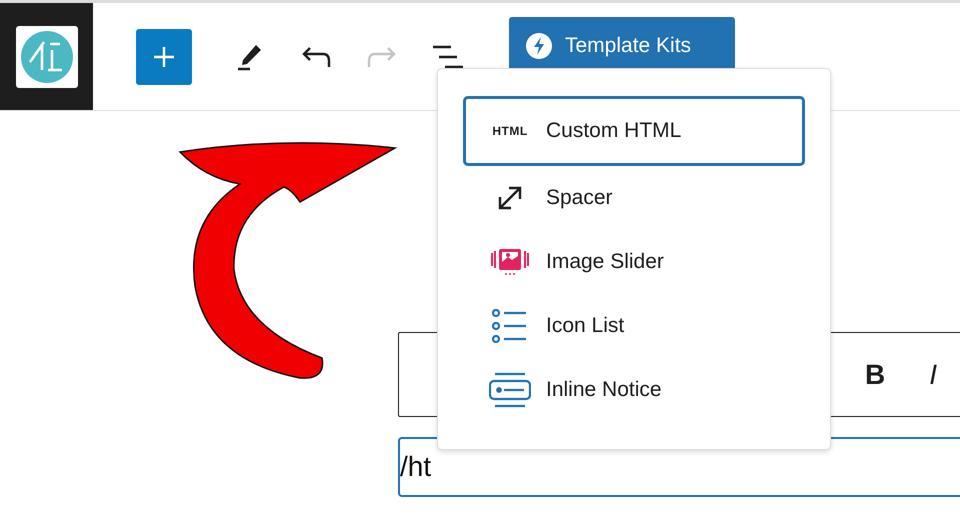 The width and height of the screenshot is (960, 532). Describe the element at coordinates (510, 131) in the screenshot. I see `html-icon: HTML` at that location.